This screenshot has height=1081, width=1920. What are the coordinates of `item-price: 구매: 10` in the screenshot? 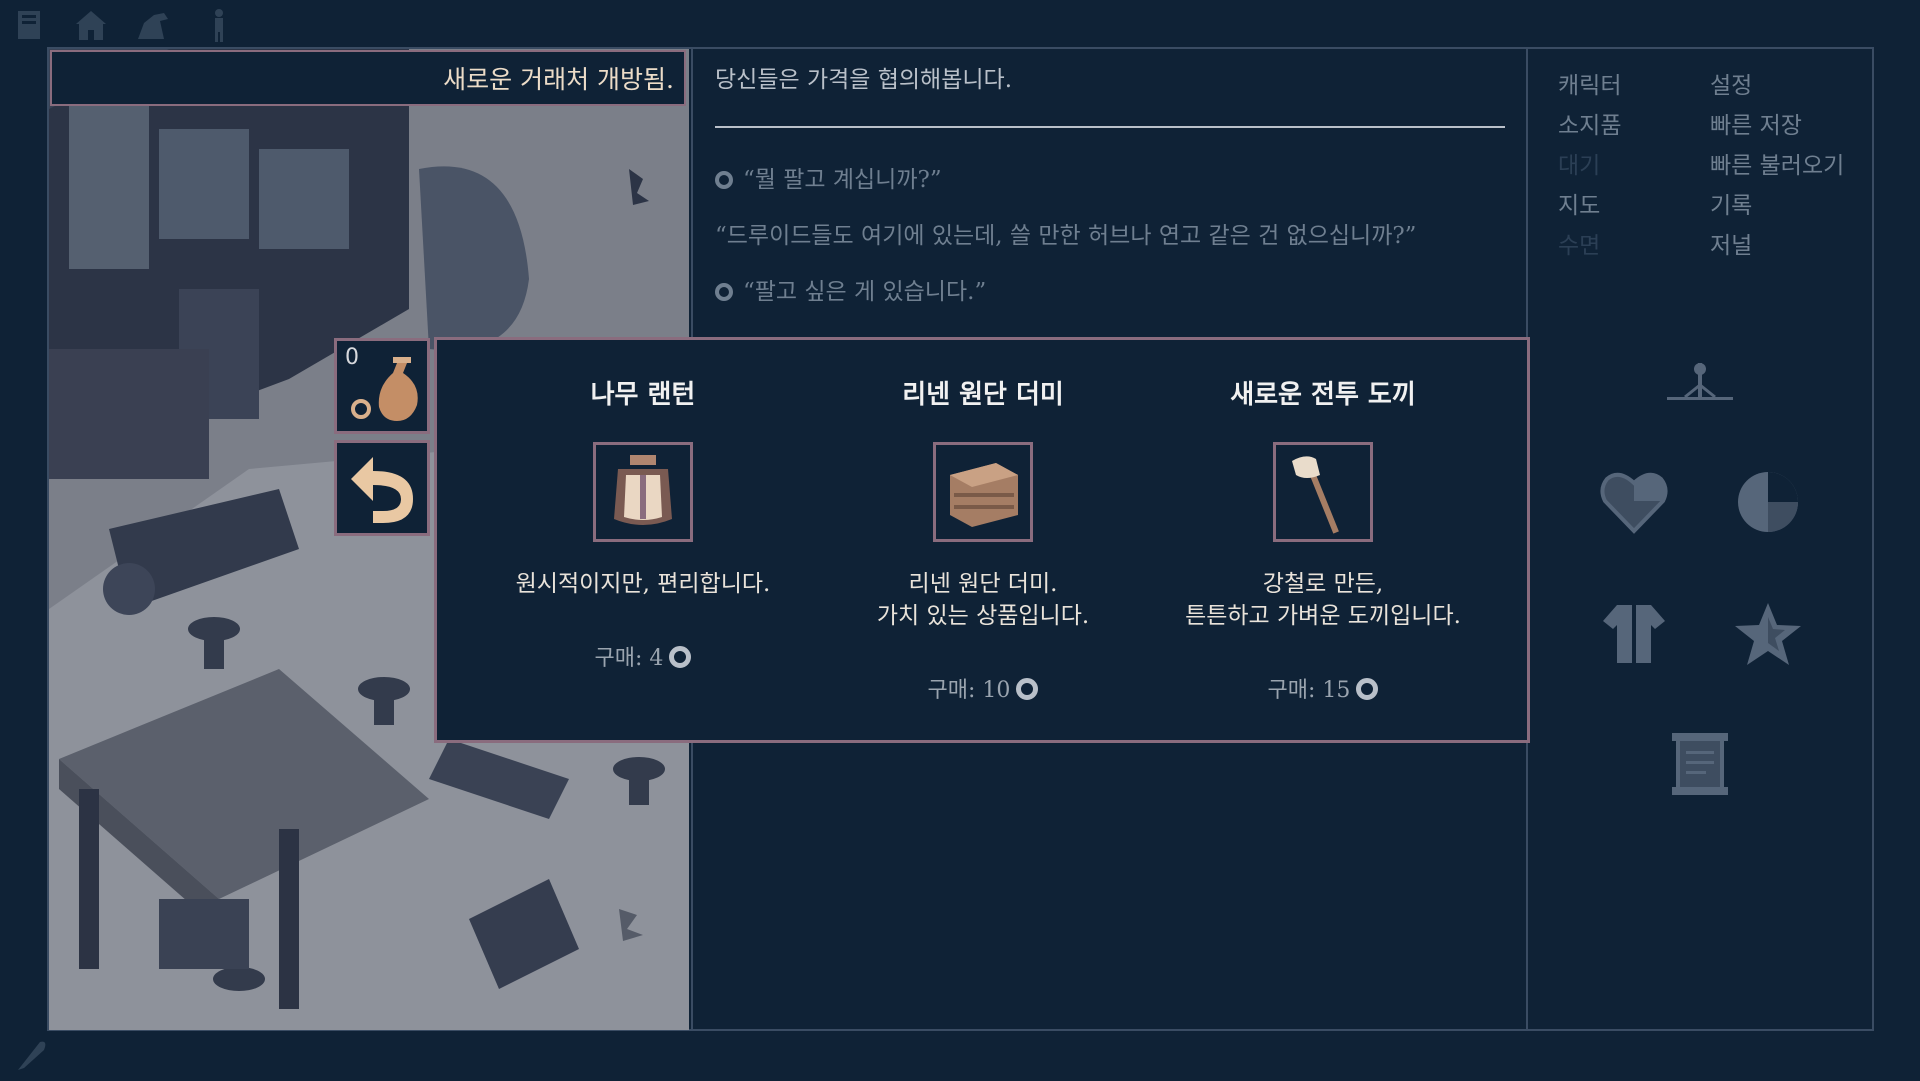 It's located at (983, 688).